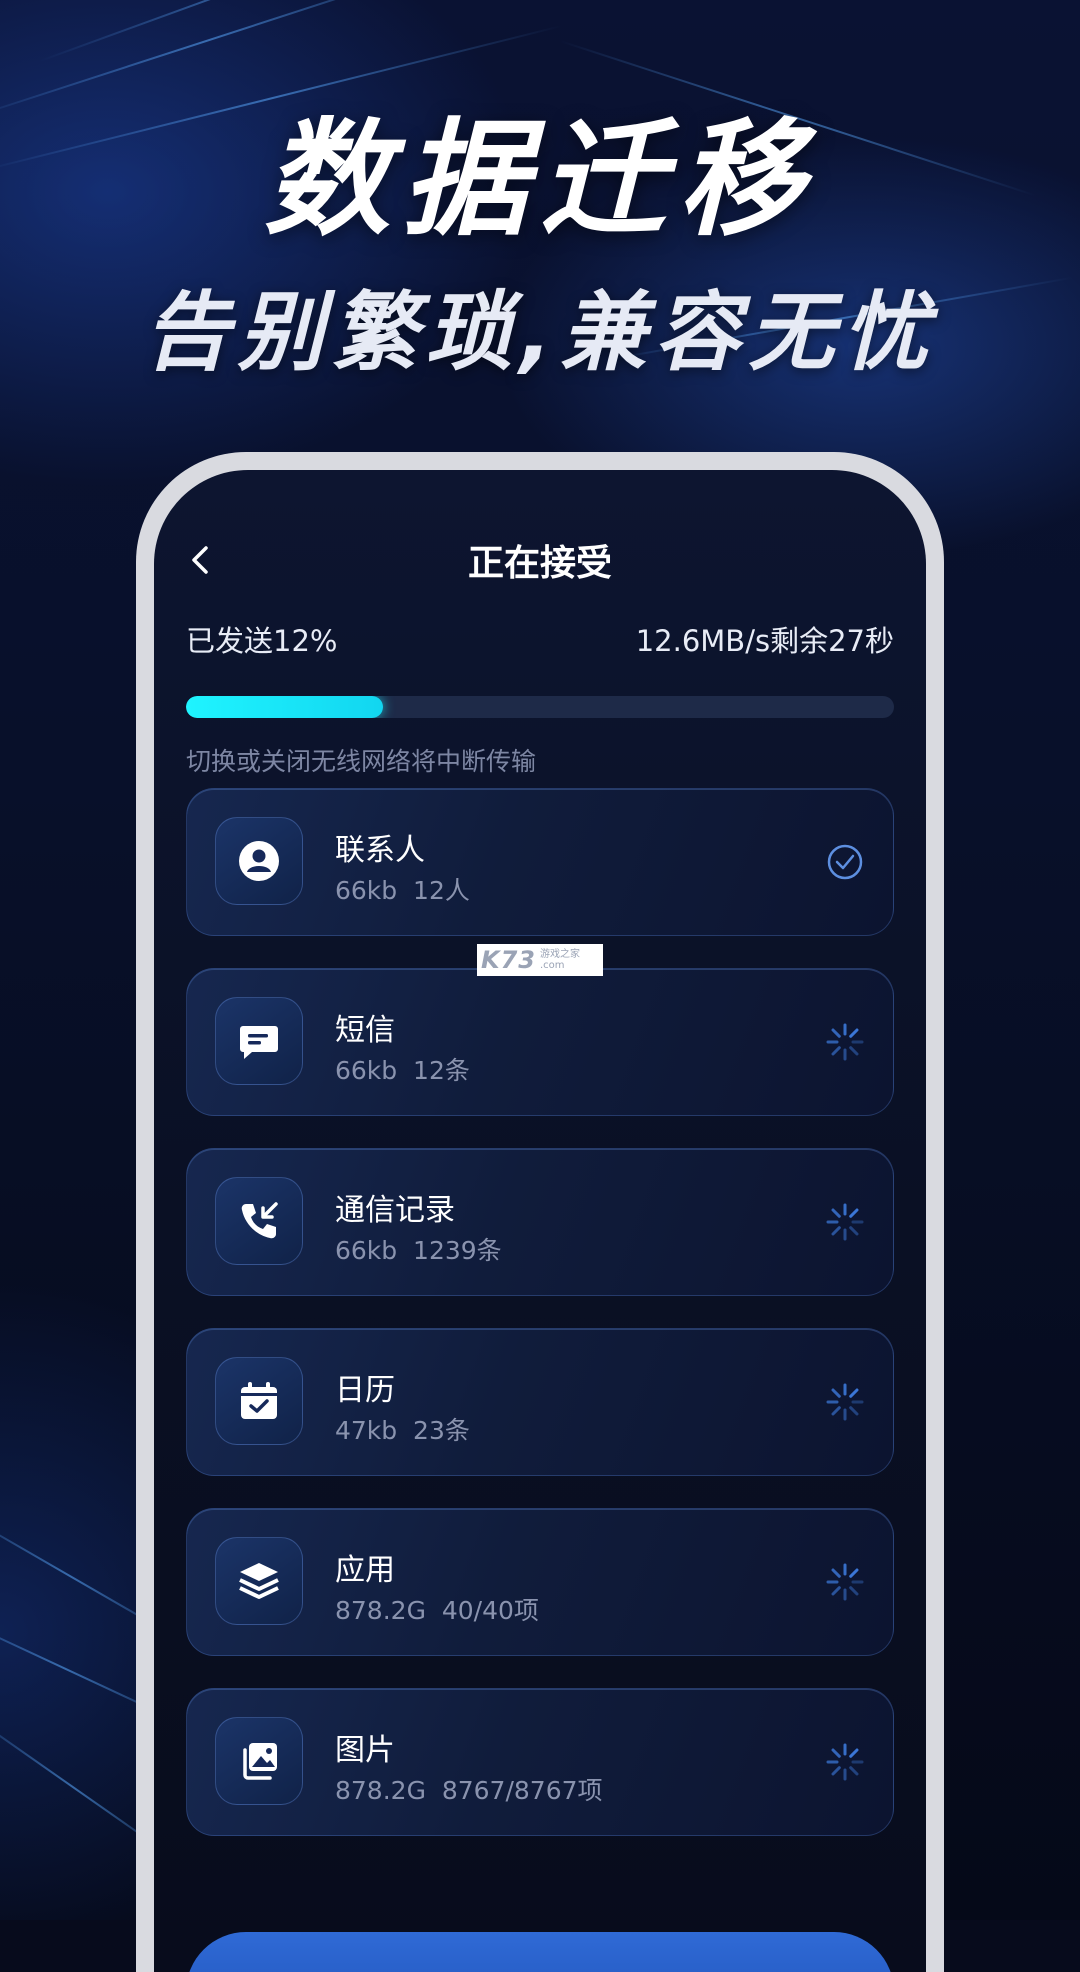 The width and height of the screenshot is (1080, 1972). What do you see at coordinates (540, 333) in the screenshot?
I see `hero-subtitle: 告别繁琐,兼容无忧` at bounding box center [540, 333].